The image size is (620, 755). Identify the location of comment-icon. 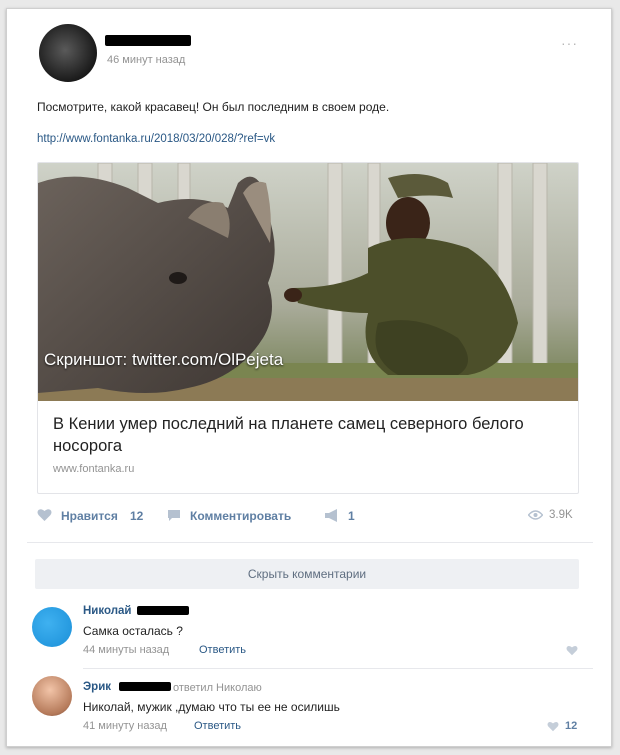
(174, 515).